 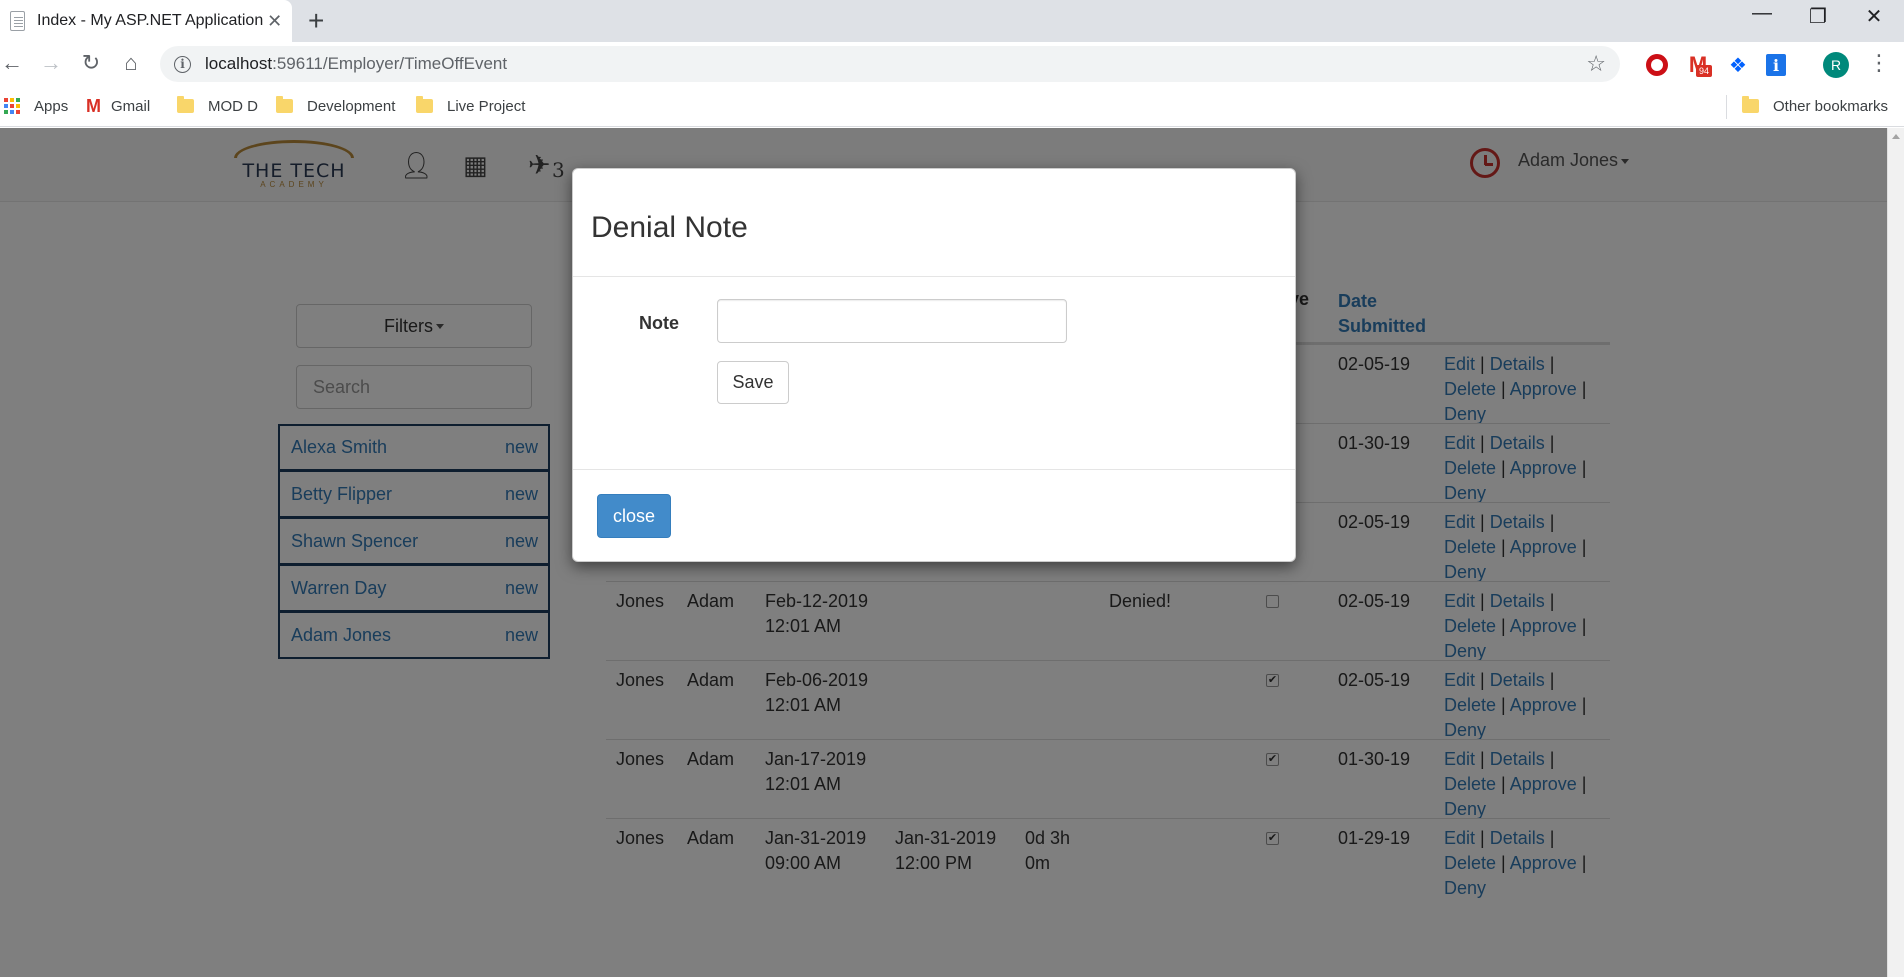 What do you see at coordinates (182, 64) in the screenshot?
I see `site-info-icon: i` at bounding box center [182, 64].